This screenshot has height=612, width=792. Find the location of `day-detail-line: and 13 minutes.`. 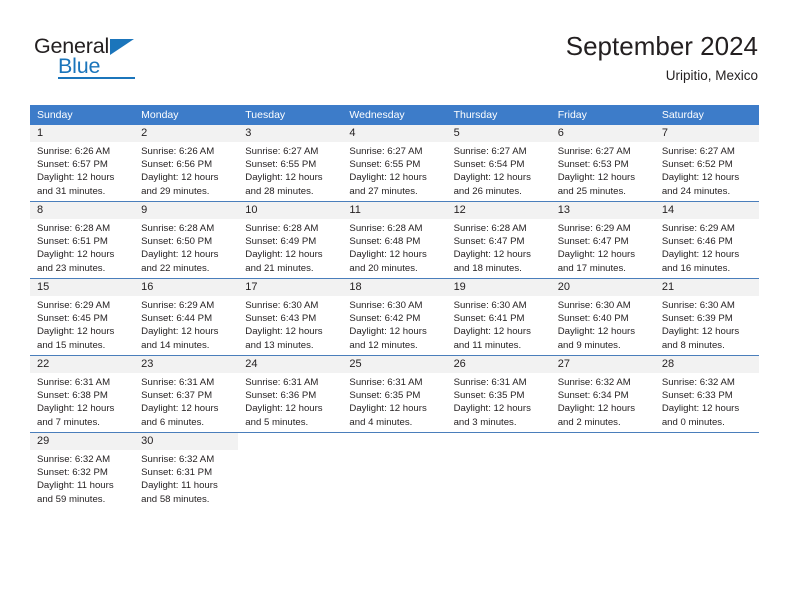

day-detail-line: and 13 minutes. is located at coordinates (279, 345).